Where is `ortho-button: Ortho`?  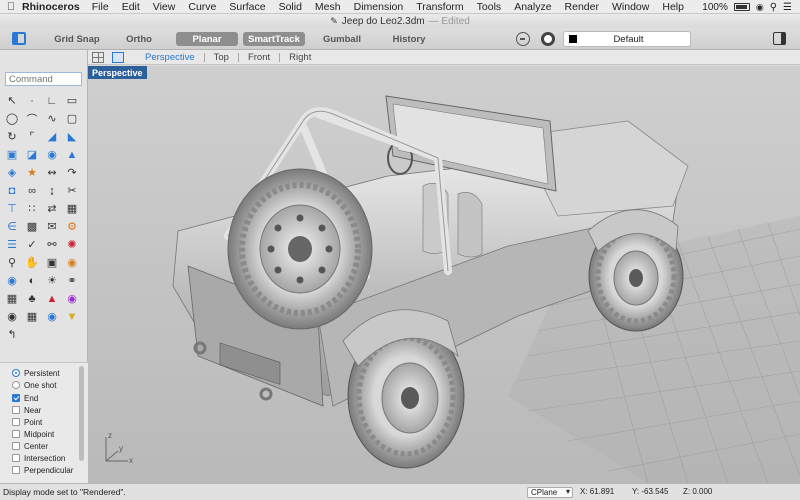
ortho-button: Ortho is located at coordinates (139, 39).